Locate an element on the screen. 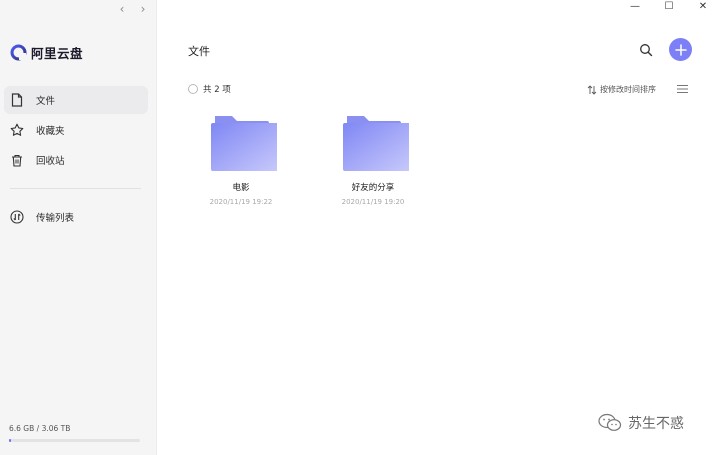  select-all-control: 共 2 项 is located at coordinates (209, 89).